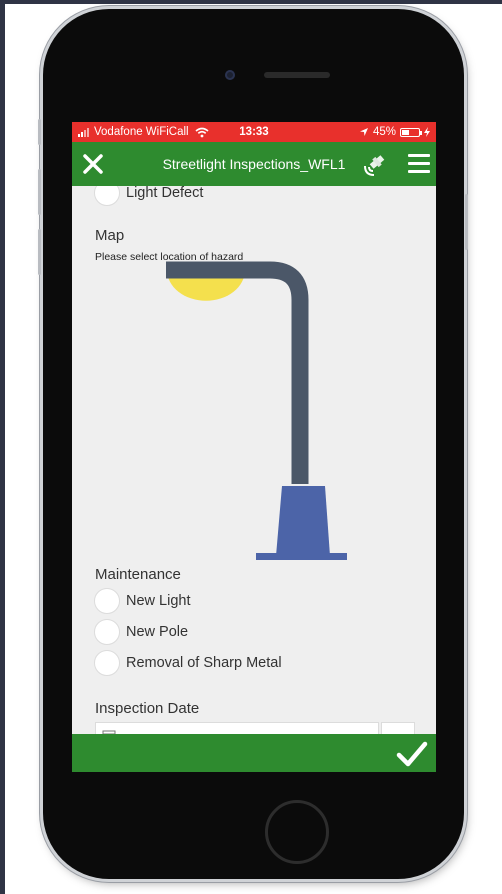 This screenshot has width=502, height=894. What do you see at coordinates (363, 132) in the screenshot?
I see `location-arrow-icon` at bounding box center [363, 132].